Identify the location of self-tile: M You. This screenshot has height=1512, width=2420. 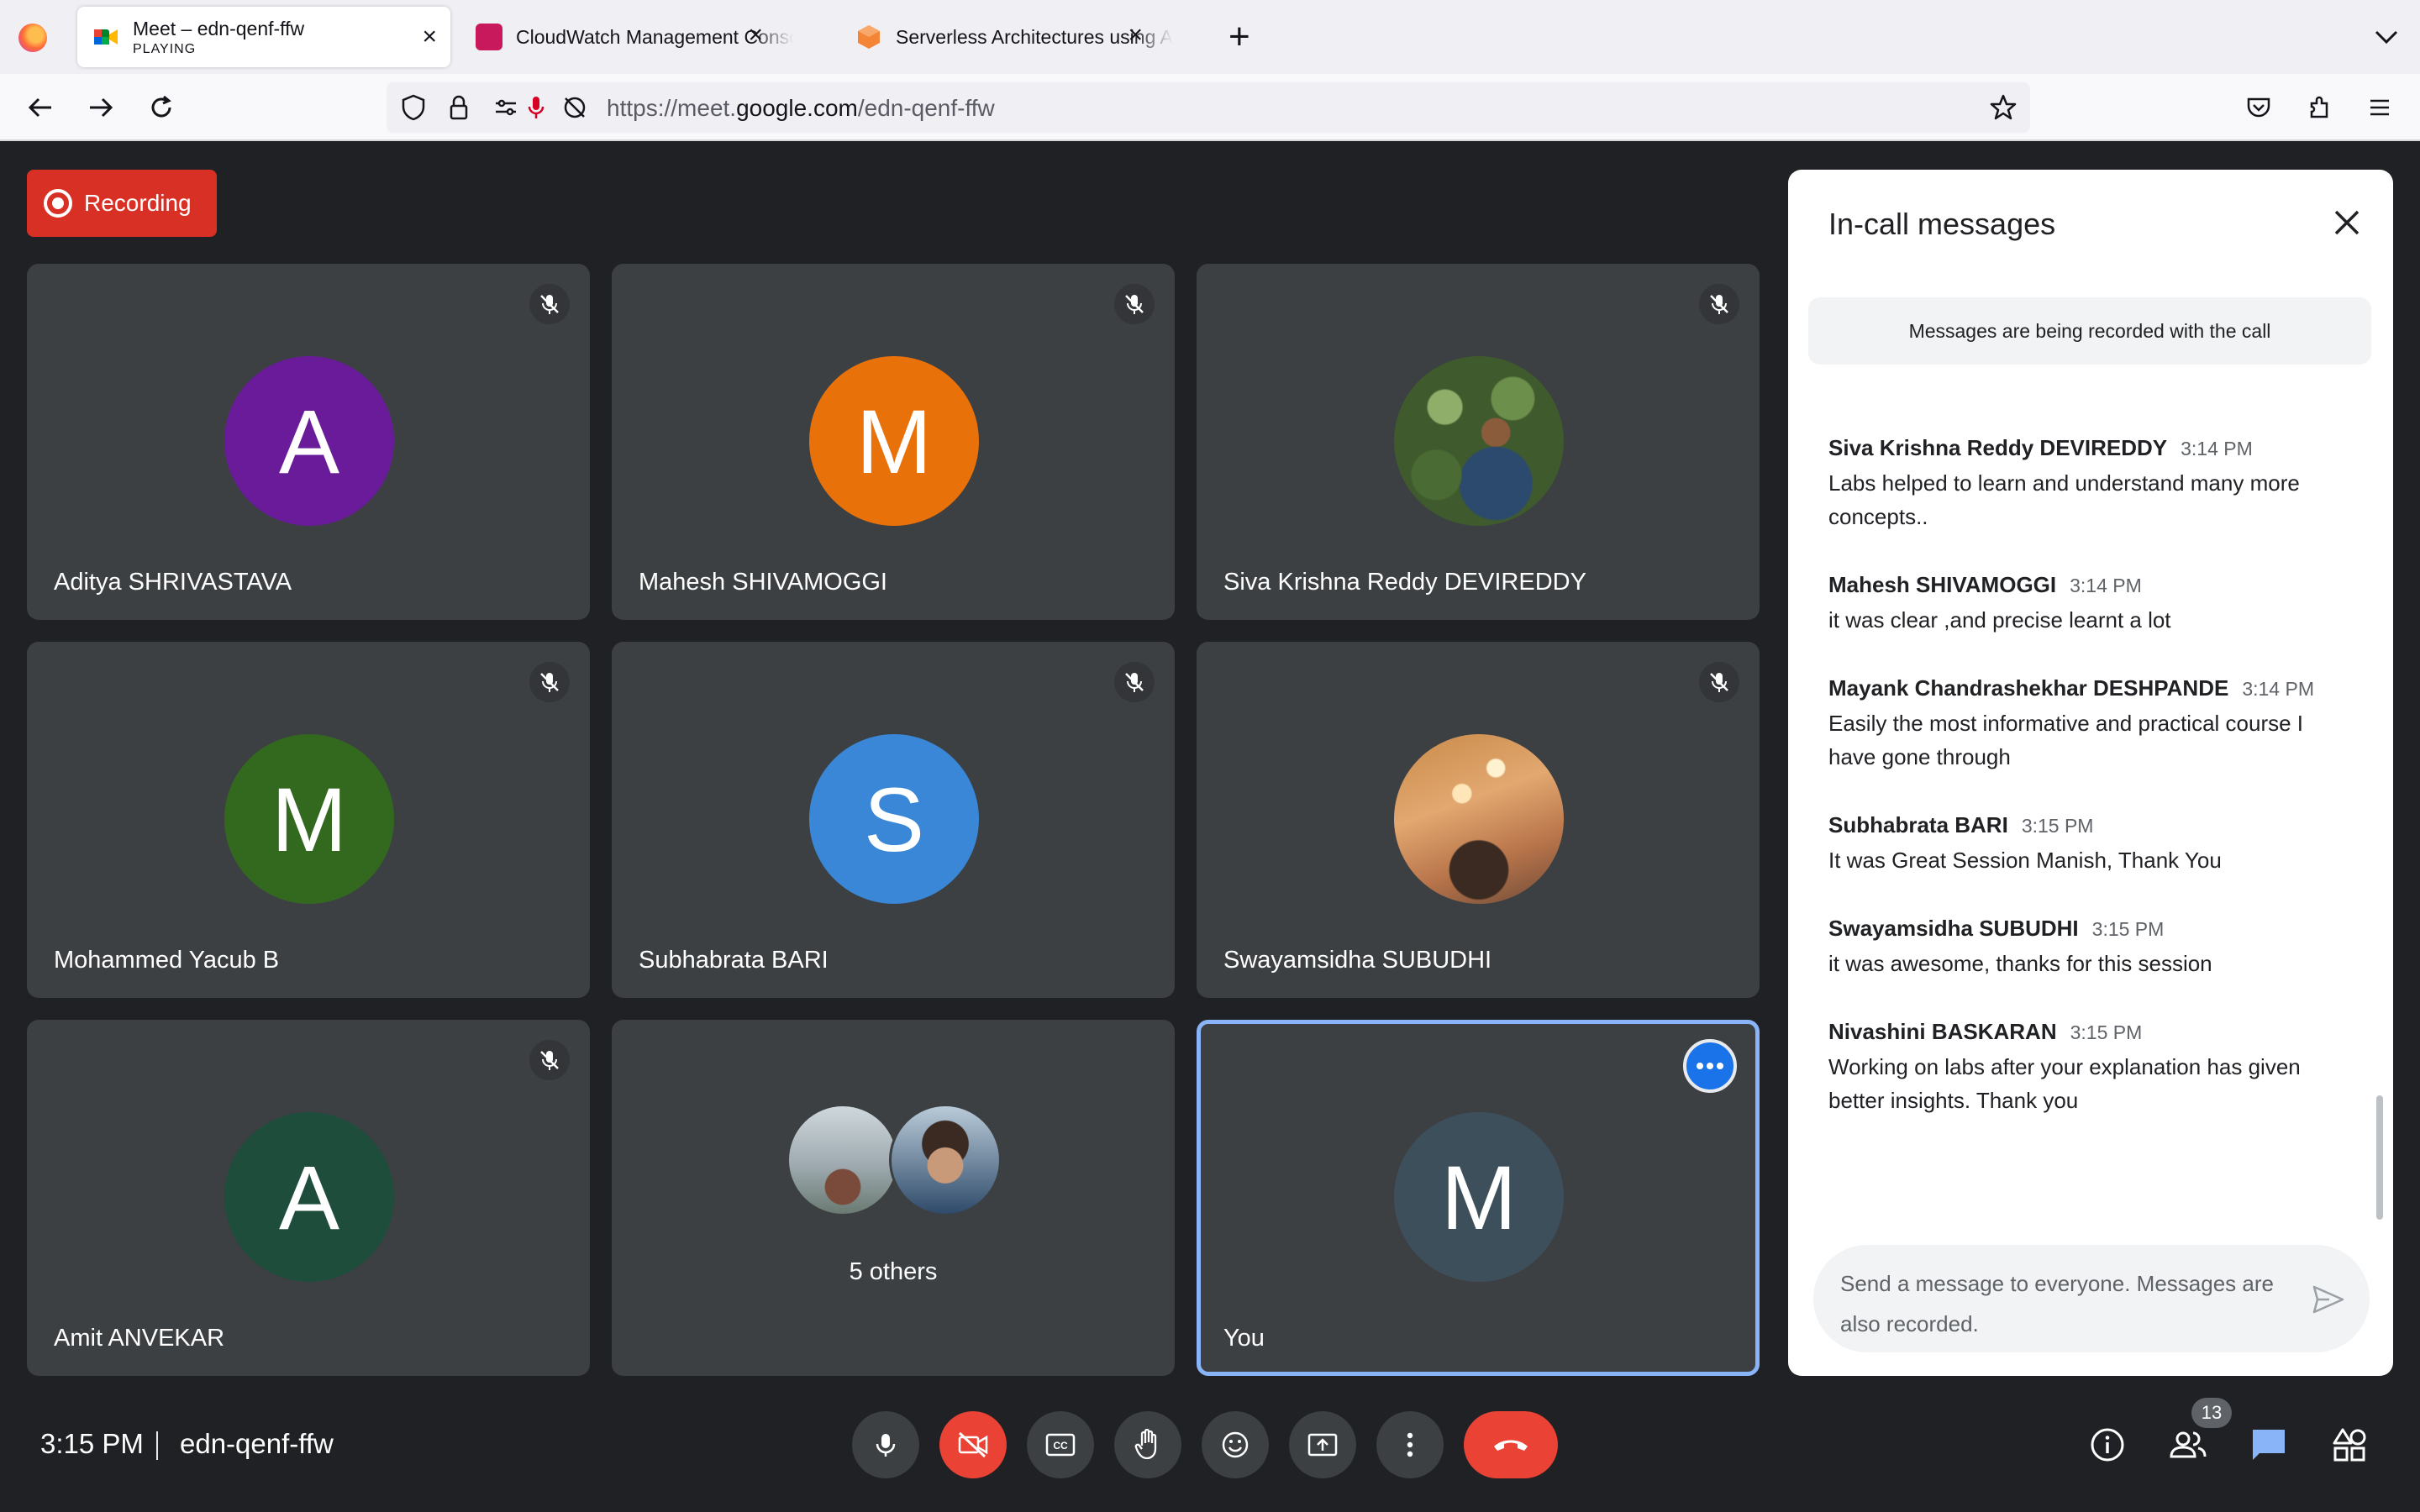
(1478, 1198).